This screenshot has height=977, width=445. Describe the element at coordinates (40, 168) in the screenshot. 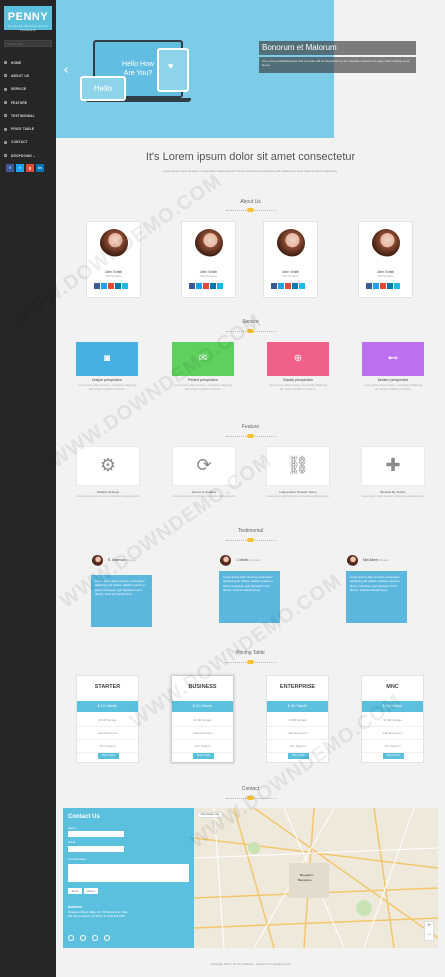

I see `linkedin-icon: in` at that location.